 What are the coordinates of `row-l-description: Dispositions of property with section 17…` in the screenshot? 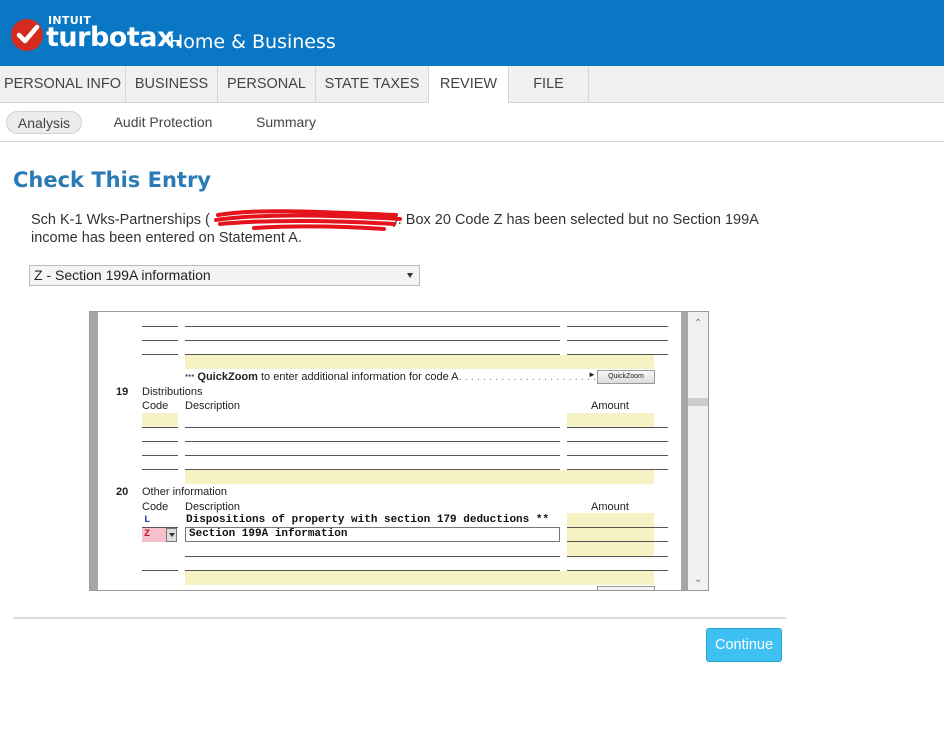 It's located at (367, 520).